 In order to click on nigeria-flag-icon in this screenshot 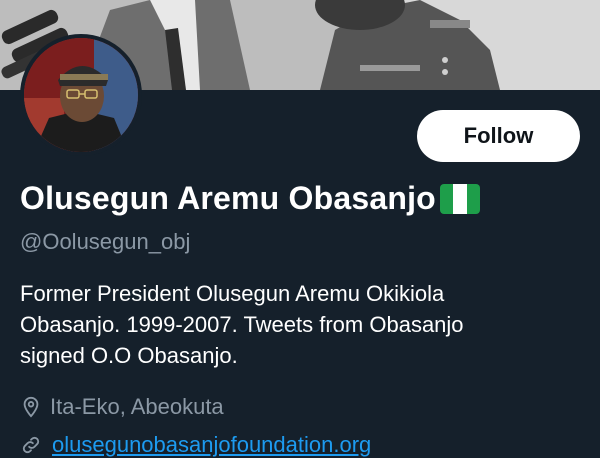, I will do `click(459, 198)`.